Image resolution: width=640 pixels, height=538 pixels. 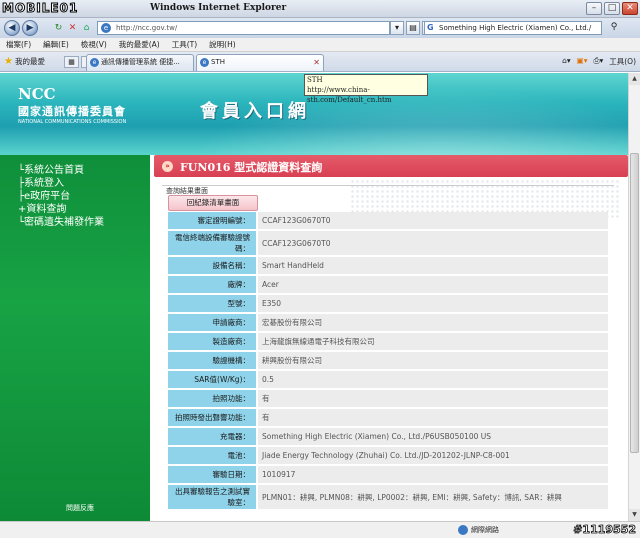 What do you see at coordinates (61, 170) in the screenshot?
I see `sidebar-item-announcements: └系統公告首頁` at bounding box center [61, 170].